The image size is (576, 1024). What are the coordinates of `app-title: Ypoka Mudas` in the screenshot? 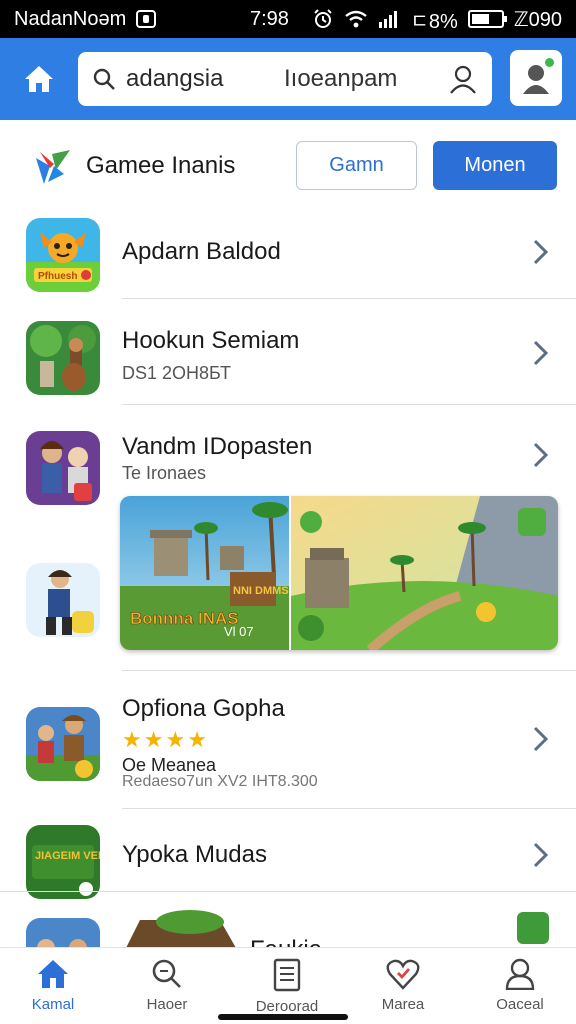 It's located at (194, 854).